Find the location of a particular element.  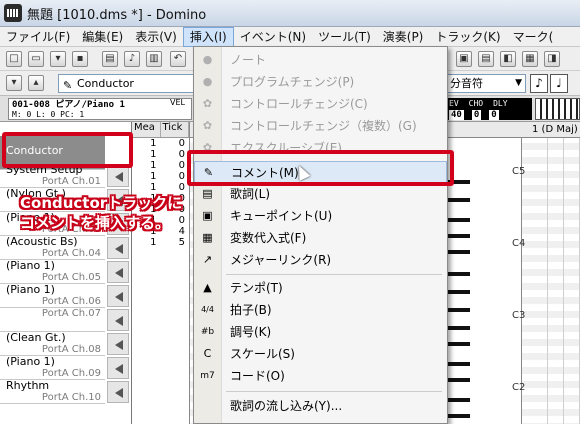

menu-item-control-change: ✿ コントロールチェンジ(C) is located at coordinates (320, 104).